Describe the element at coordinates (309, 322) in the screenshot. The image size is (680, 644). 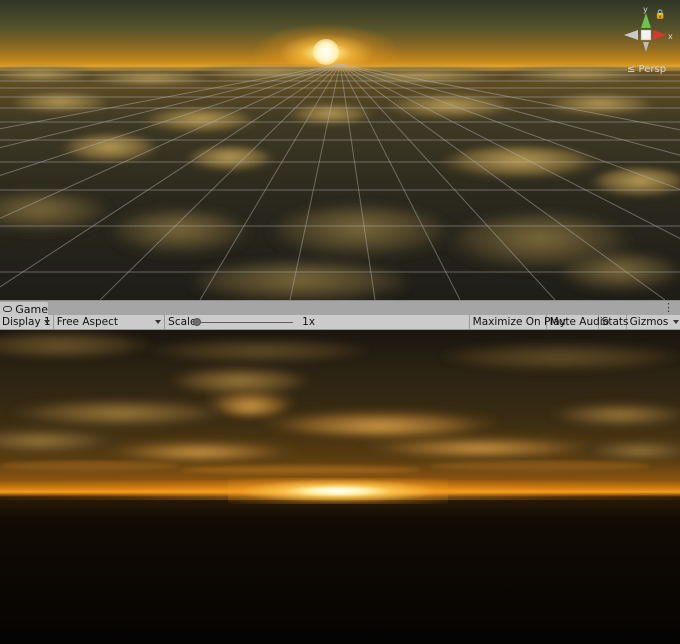
I see `scale-value: 1x` at that location.